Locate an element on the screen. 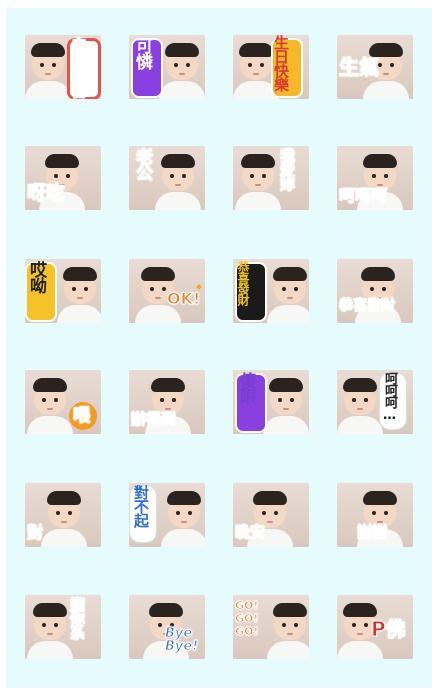 This screenshot has height=693, width=440. sticker-tile-6: 老公 is located at coordinates (167, 178).